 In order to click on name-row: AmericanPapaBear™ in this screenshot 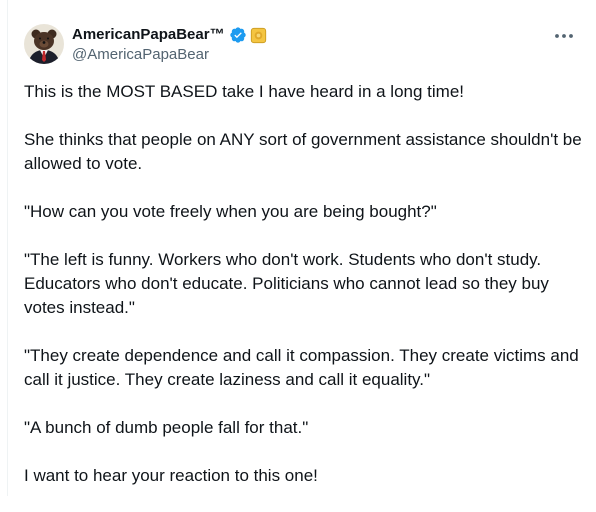, I will do `click(169, 35)`.